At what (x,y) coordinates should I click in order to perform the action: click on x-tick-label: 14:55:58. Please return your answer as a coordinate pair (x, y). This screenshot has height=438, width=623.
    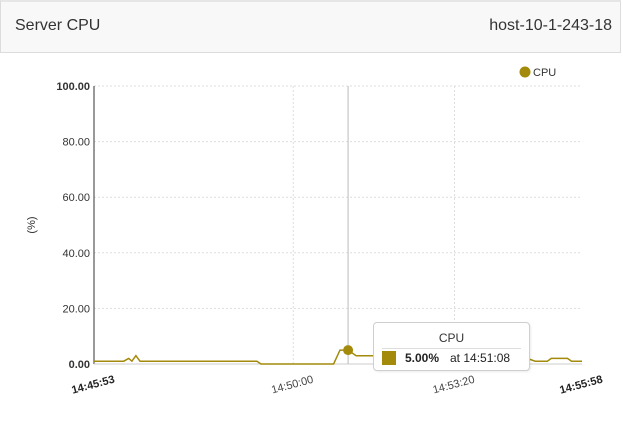
    Looking at the image, I should click on (581, 385).